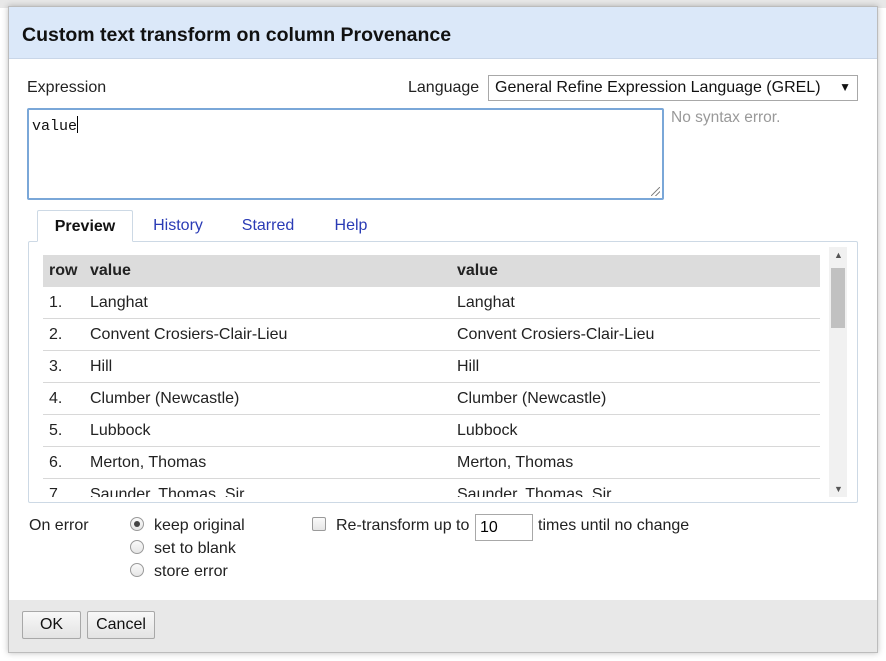 The width and height of the screenshot is (886, 661). Describe the element at coordinates (726, 117) in the screenshot. I see `syntax-status: No syntax error.` at that location.